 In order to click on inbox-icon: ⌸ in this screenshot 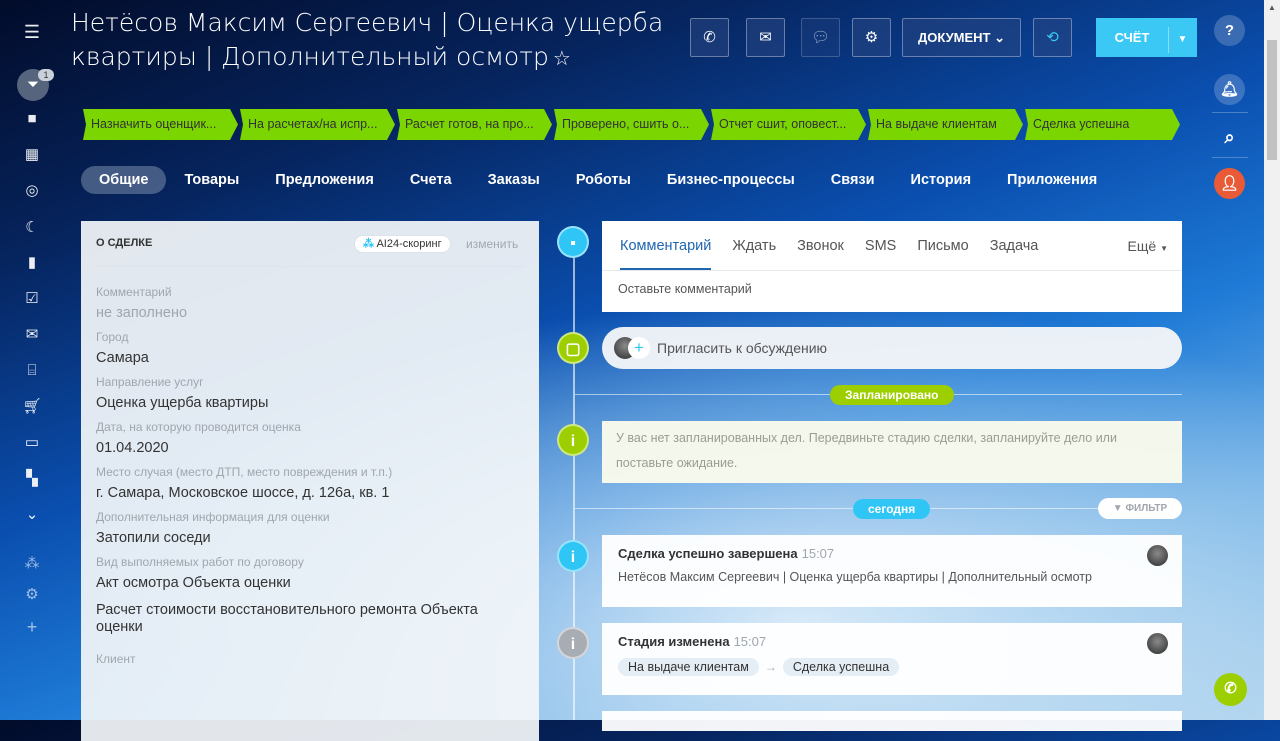, I will do `click(32, 371)`.